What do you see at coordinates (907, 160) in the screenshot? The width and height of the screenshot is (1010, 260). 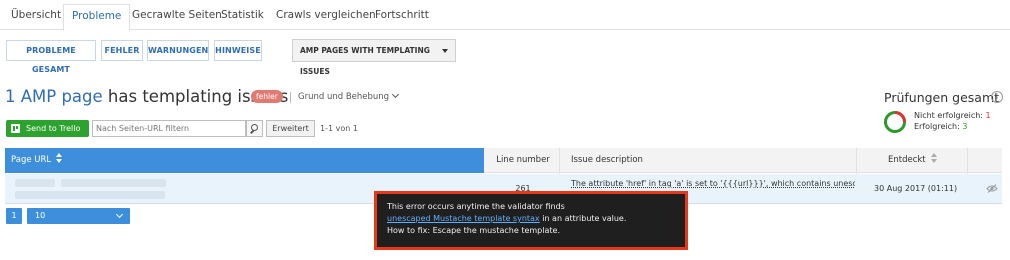 I see `column-header-found-label: Entdeckt` at bounding box center [907, 160].